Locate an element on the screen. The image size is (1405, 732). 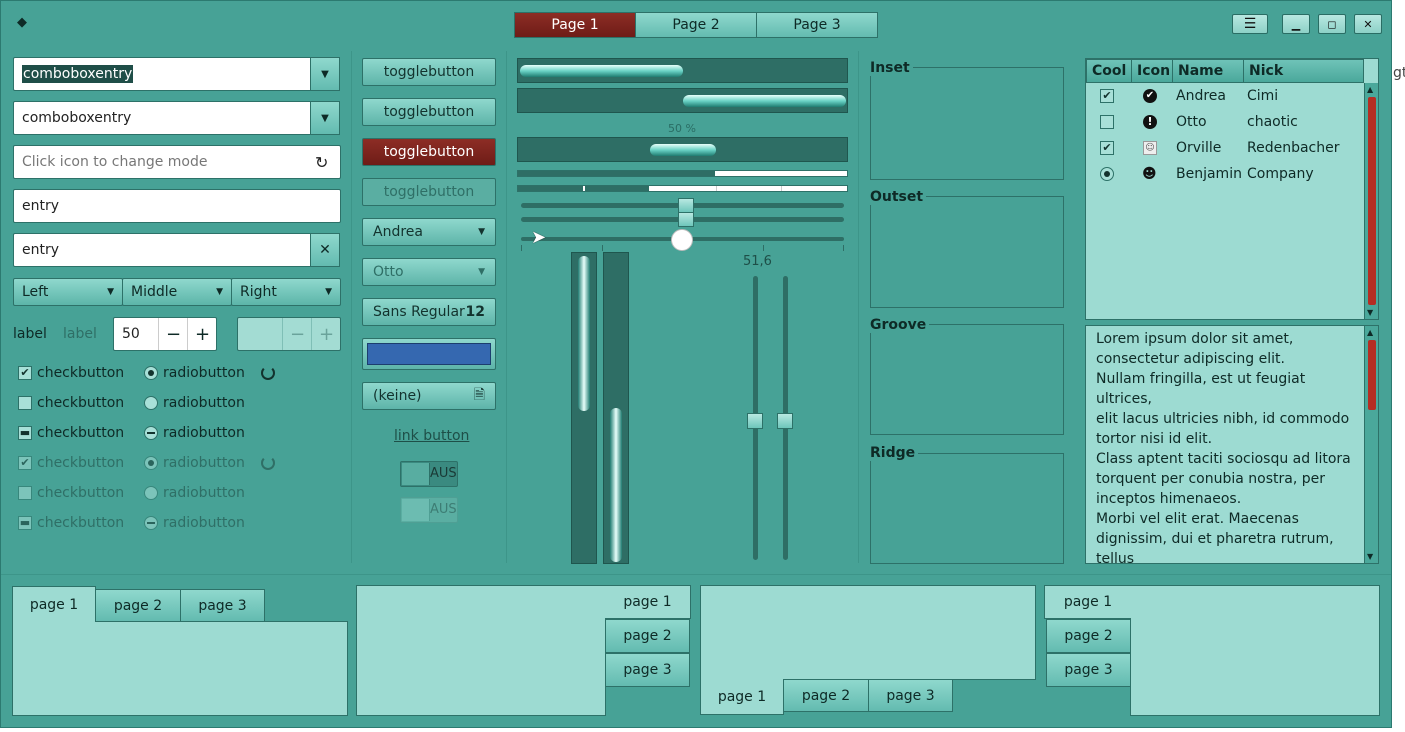
minimize-icon: ▁ is located at coordinates (1296, 24).